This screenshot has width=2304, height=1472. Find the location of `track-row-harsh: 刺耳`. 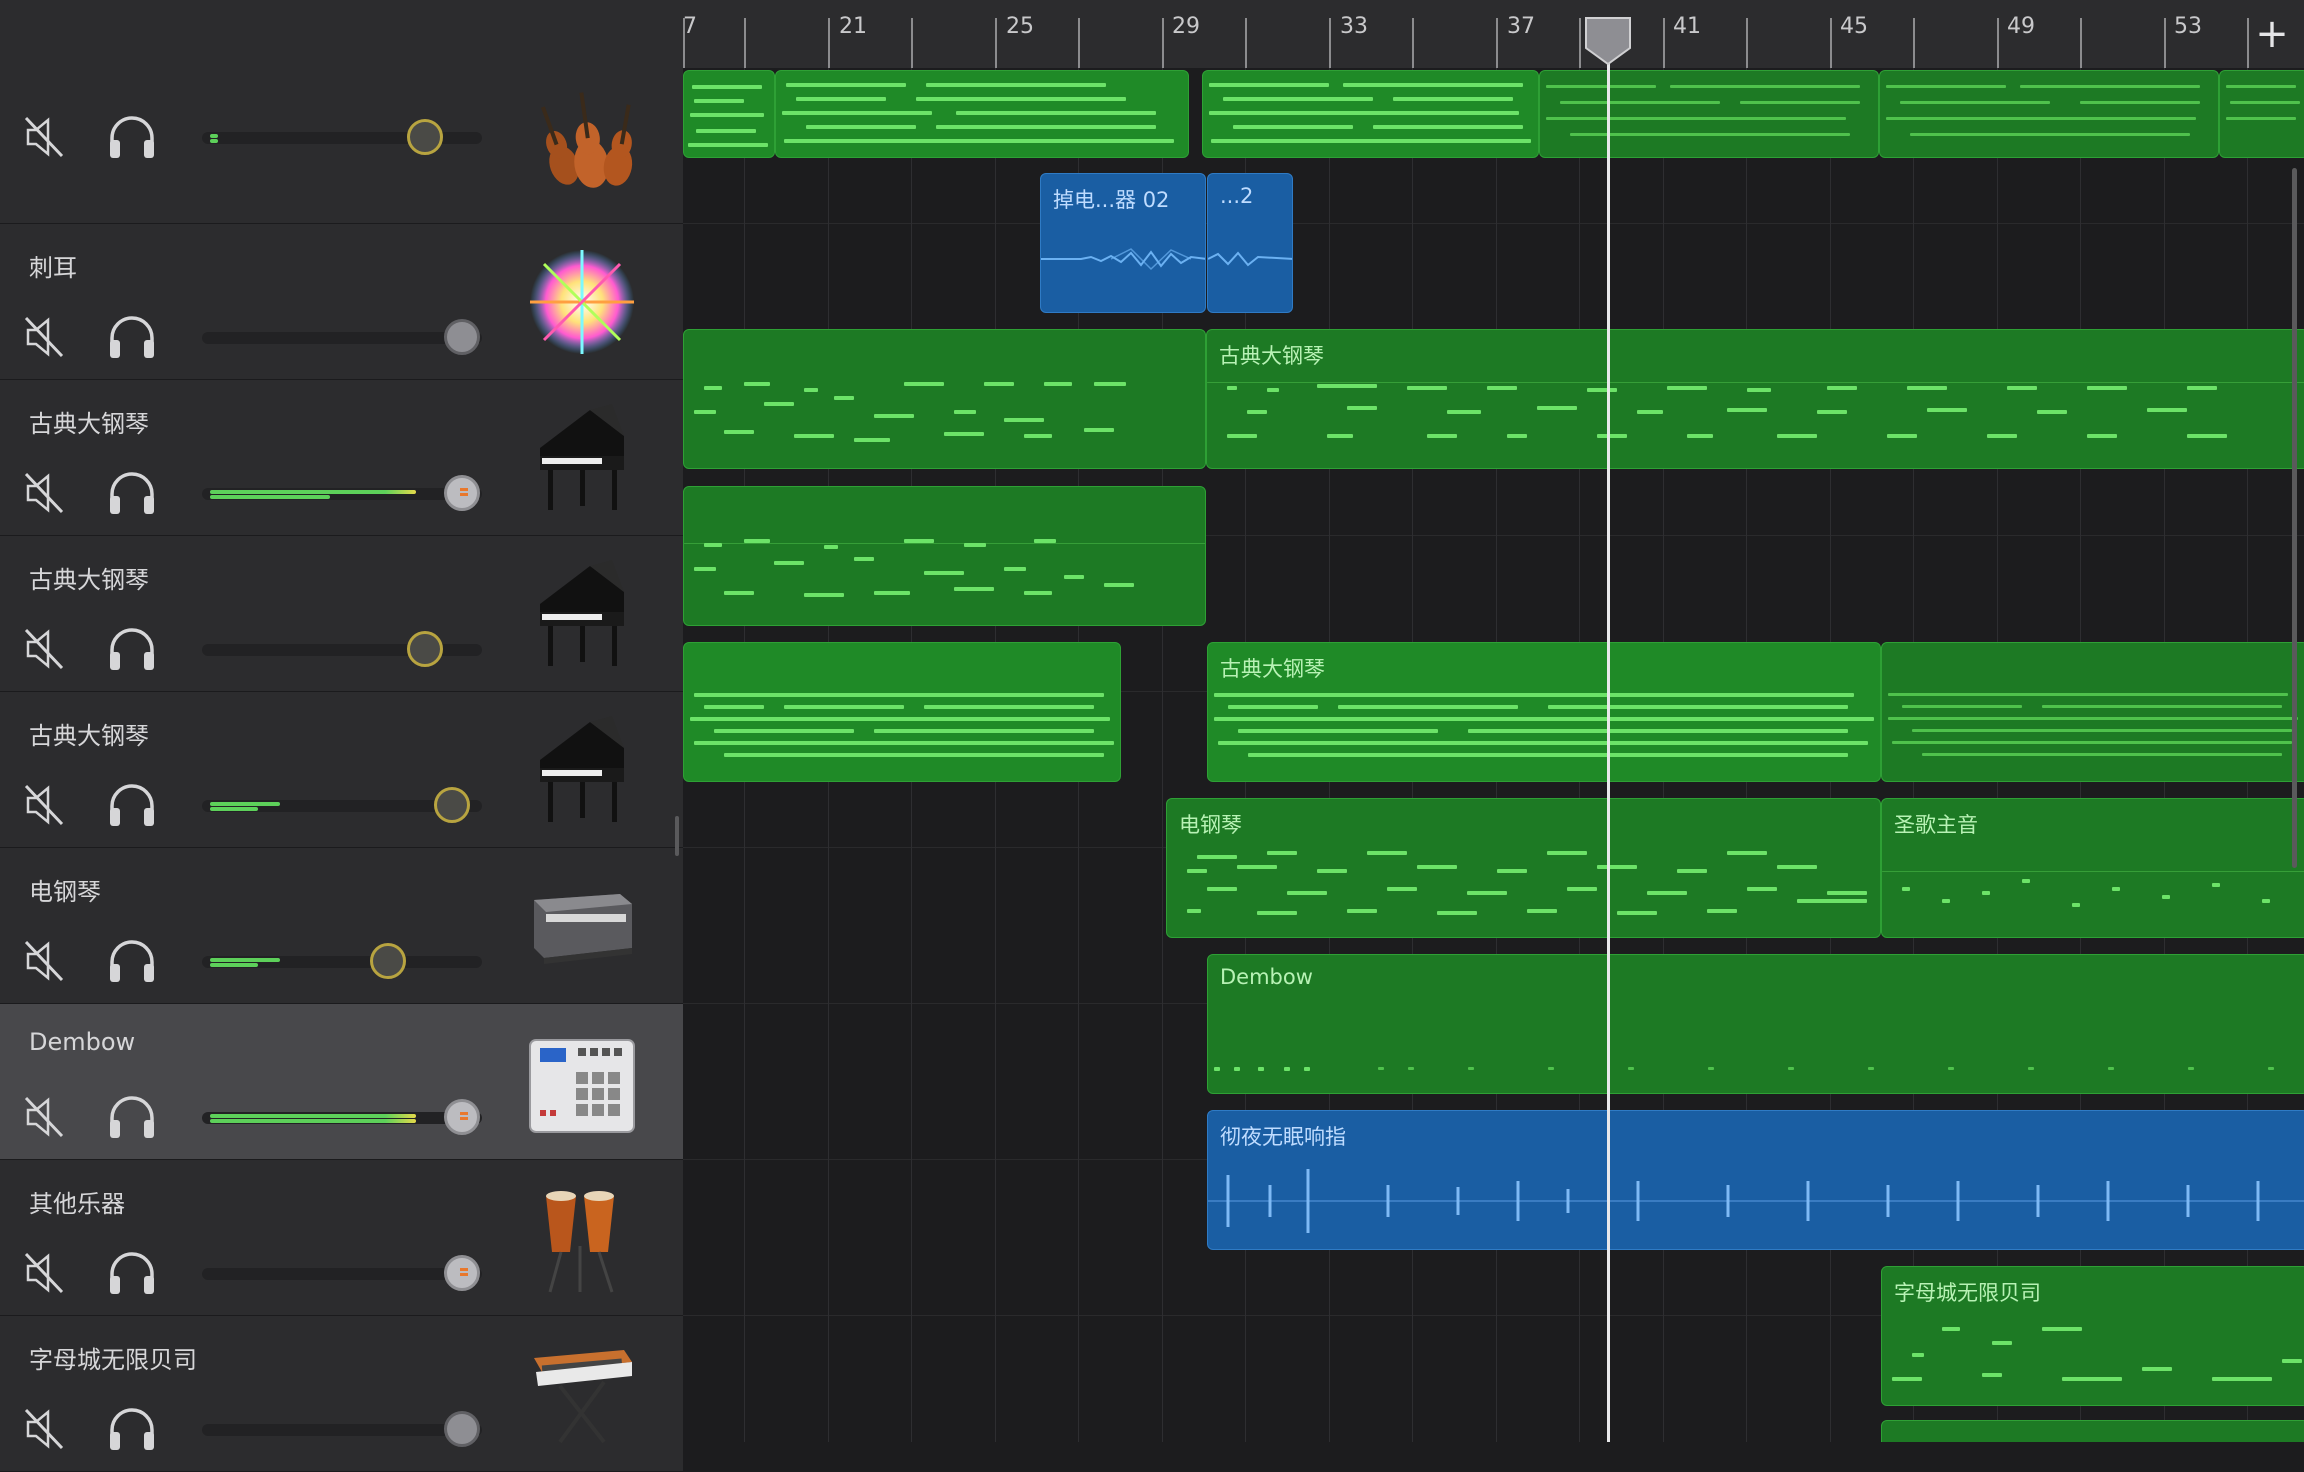

track-row-harsh: 刺耳 is located at coordinates (341, 302).